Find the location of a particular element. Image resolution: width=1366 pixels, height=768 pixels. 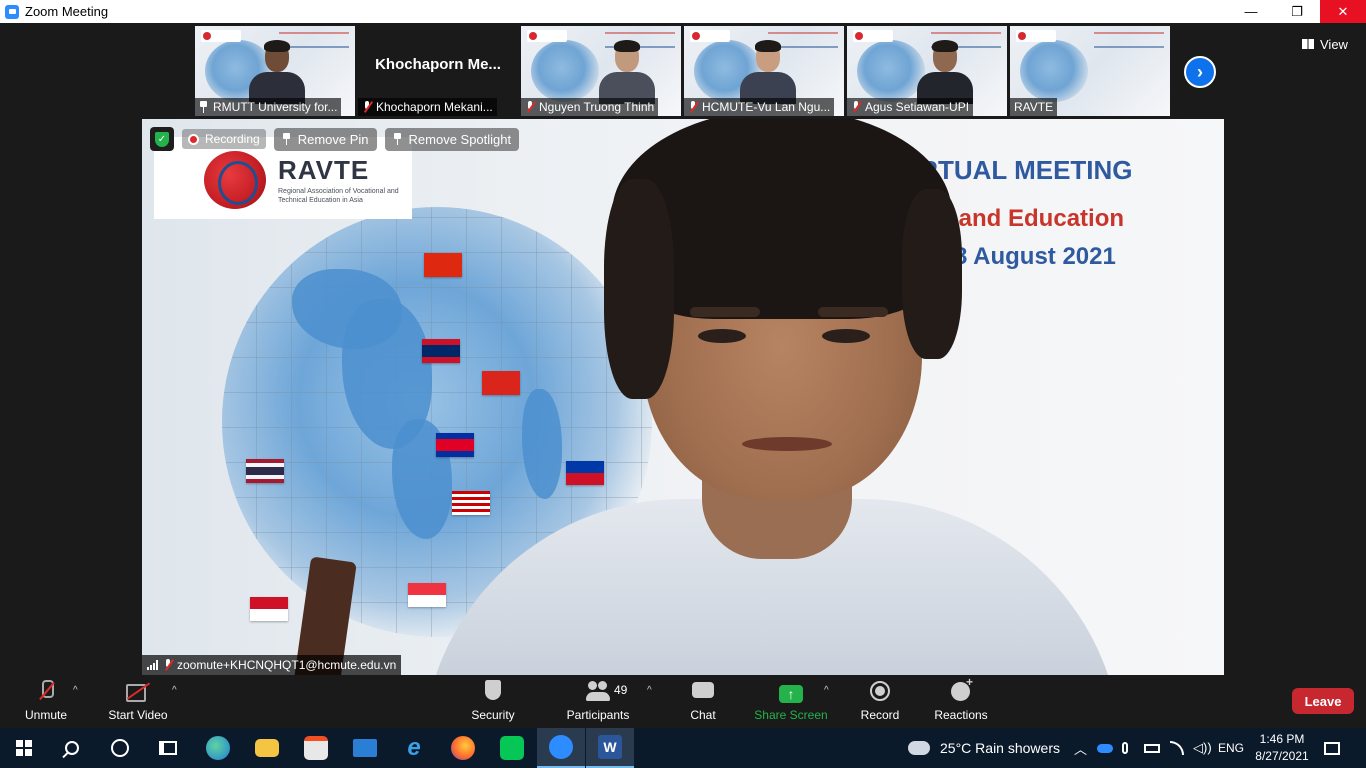

chat-button: Chat is located at coordinates (703, 701).